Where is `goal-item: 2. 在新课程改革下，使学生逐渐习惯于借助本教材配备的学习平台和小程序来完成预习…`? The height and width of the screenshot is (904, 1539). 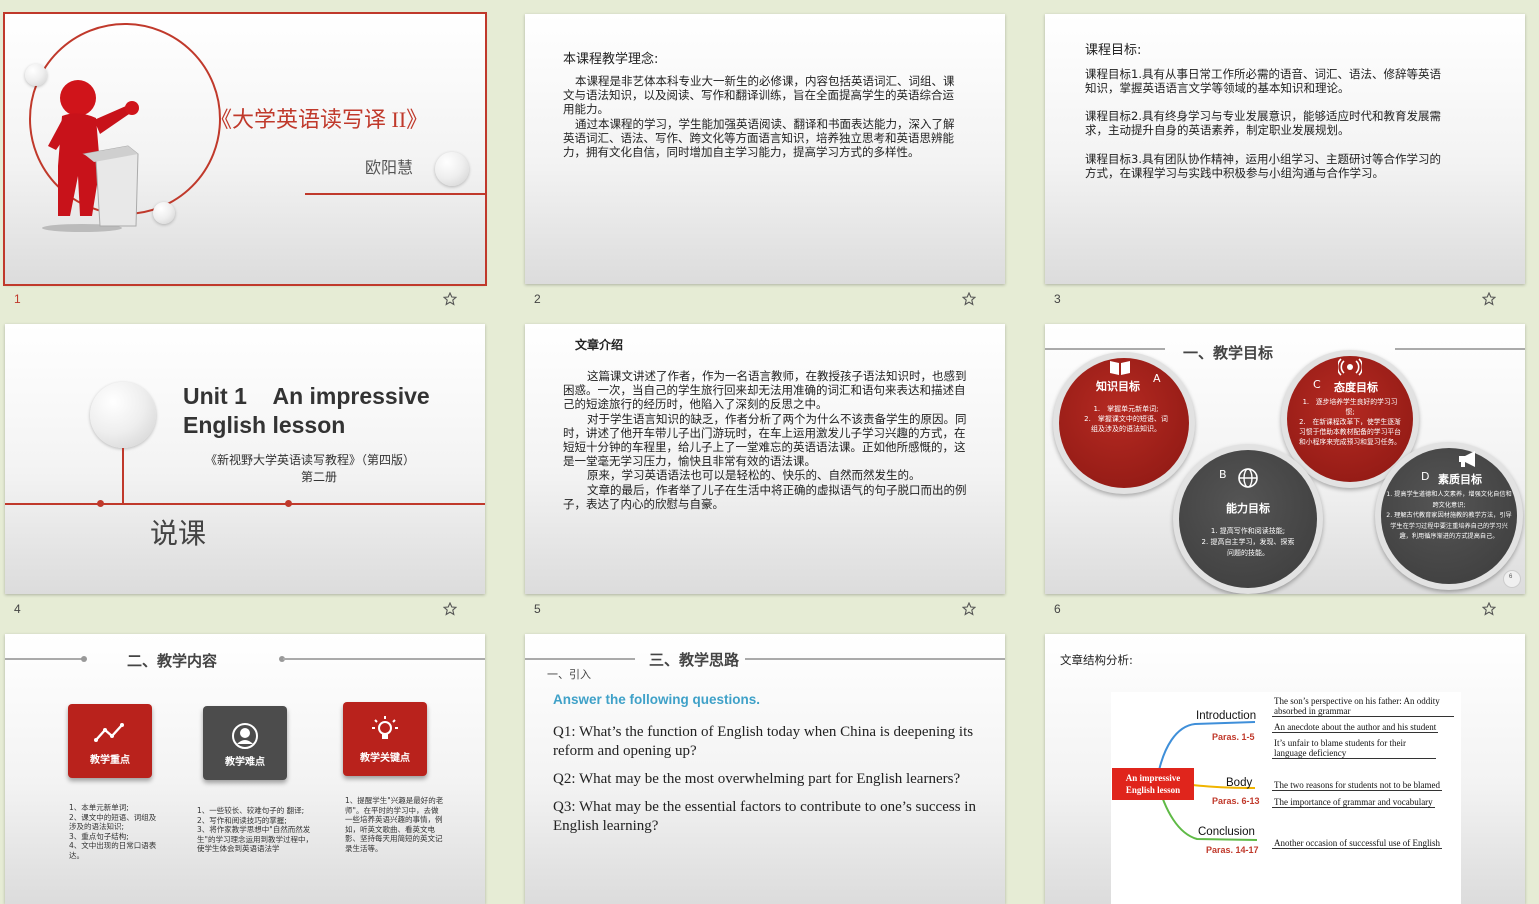 goal-item: 2. 在新课程改革下，使学生逐渐习惯于借助本教材配备的学习平台和小程序来完成预习… is located at coordinates (1350, 432).